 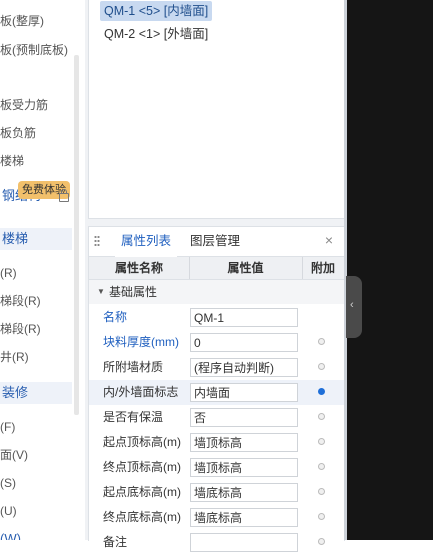 What do you see at coordinates (22, 21) in the screenshot?
I see `nav-item-board-whole: 板(整厚)` at bounding box center [22, 21].